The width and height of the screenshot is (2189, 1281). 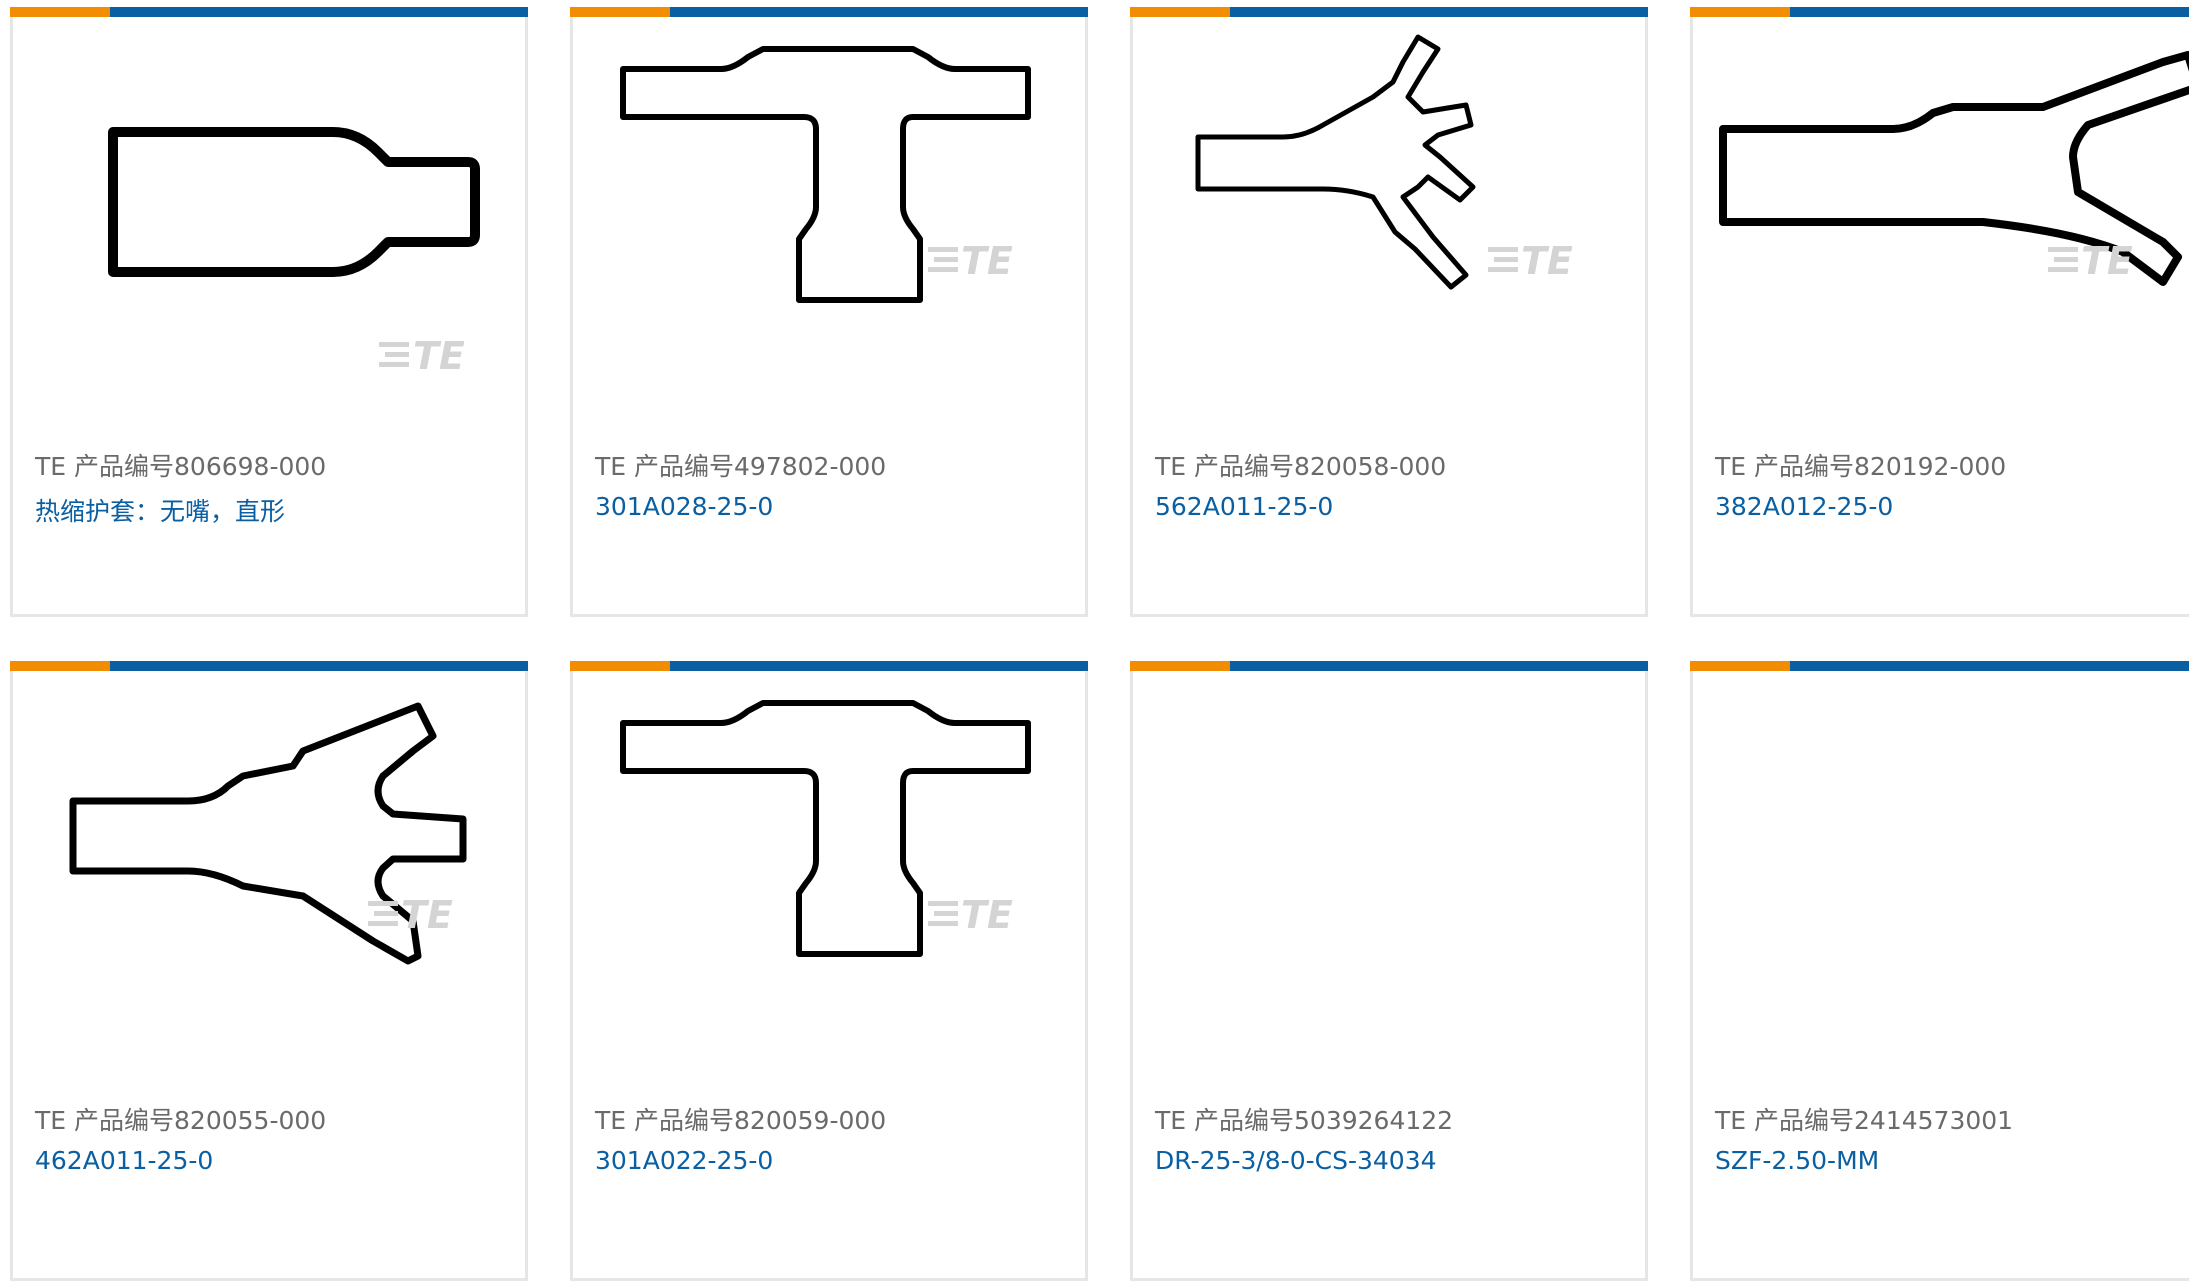 I want to click on part-number: TE 产品编号806698-000, so click(x=181, y=466).